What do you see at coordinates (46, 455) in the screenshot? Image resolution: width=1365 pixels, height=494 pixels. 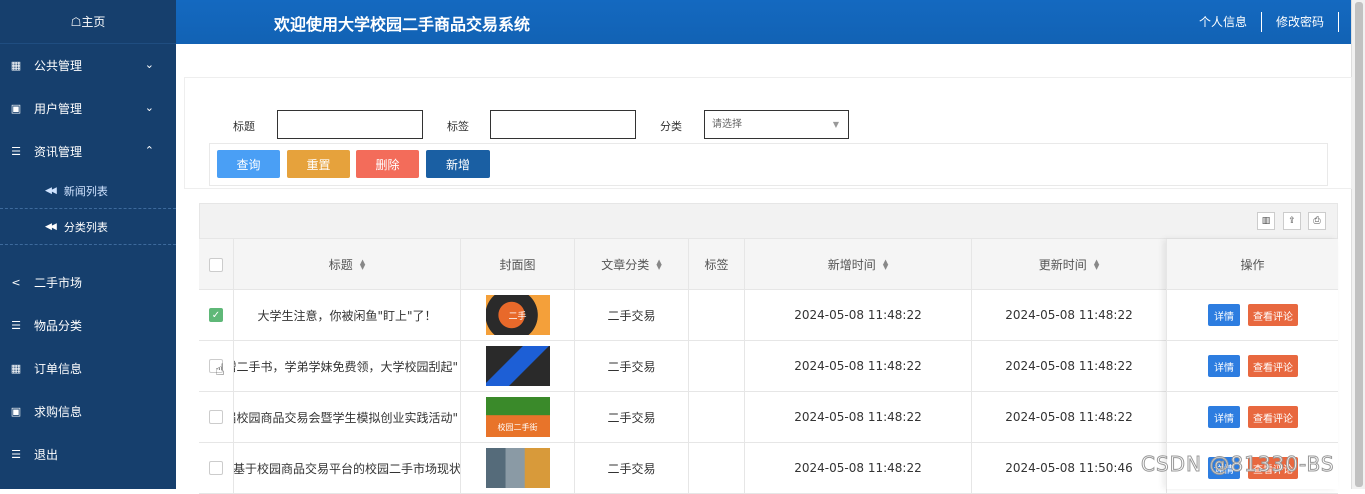 I see `sidebar-item-label: 退出` at bounding box center [46, 455].